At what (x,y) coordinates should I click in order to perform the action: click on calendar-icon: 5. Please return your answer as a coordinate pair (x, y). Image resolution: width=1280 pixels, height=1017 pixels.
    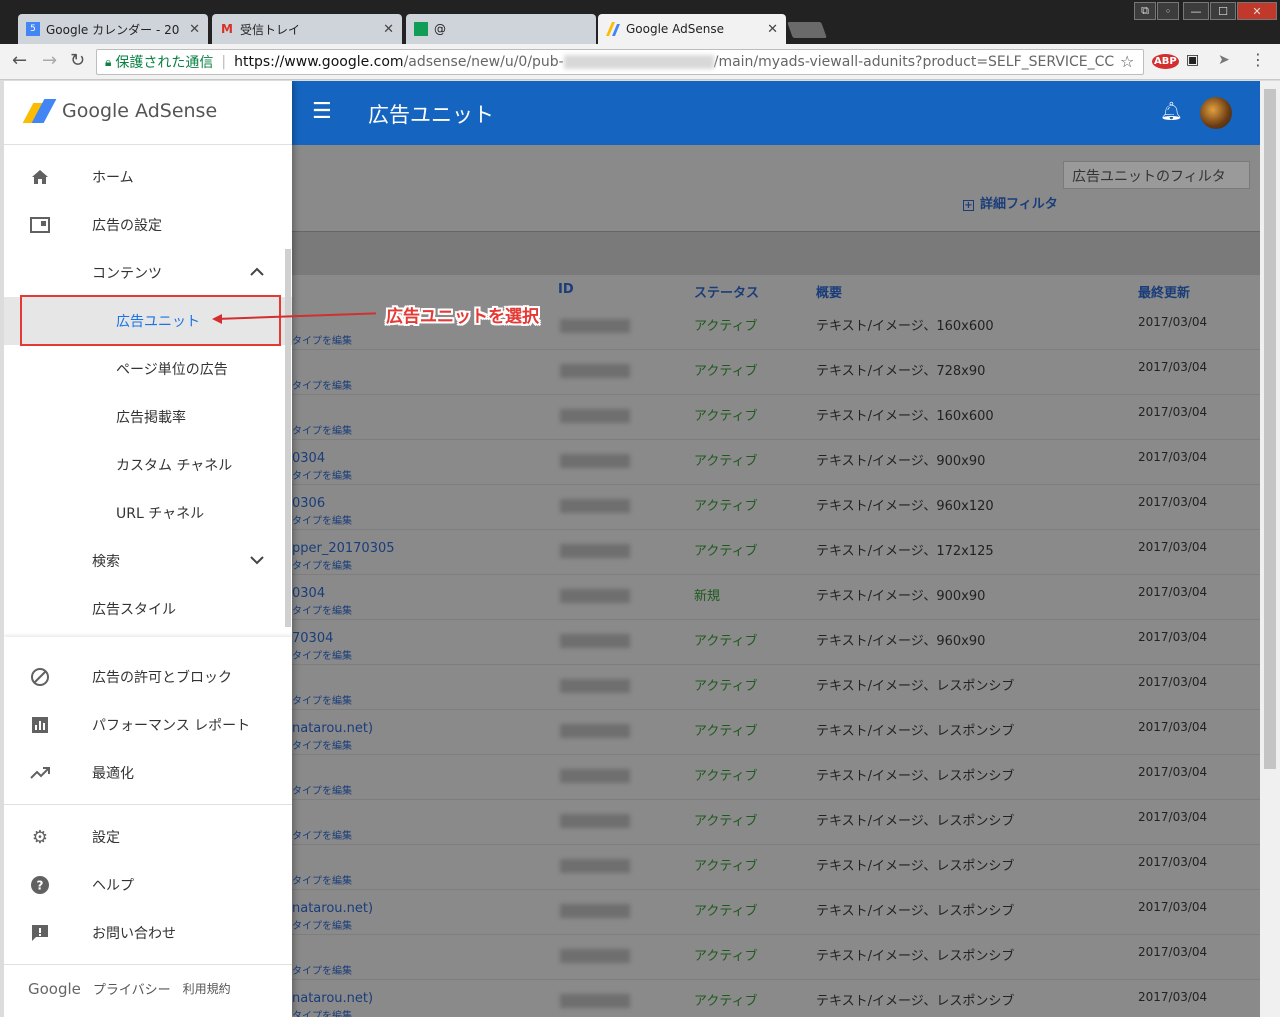
    Looking at the image, I should click on (33, 29).